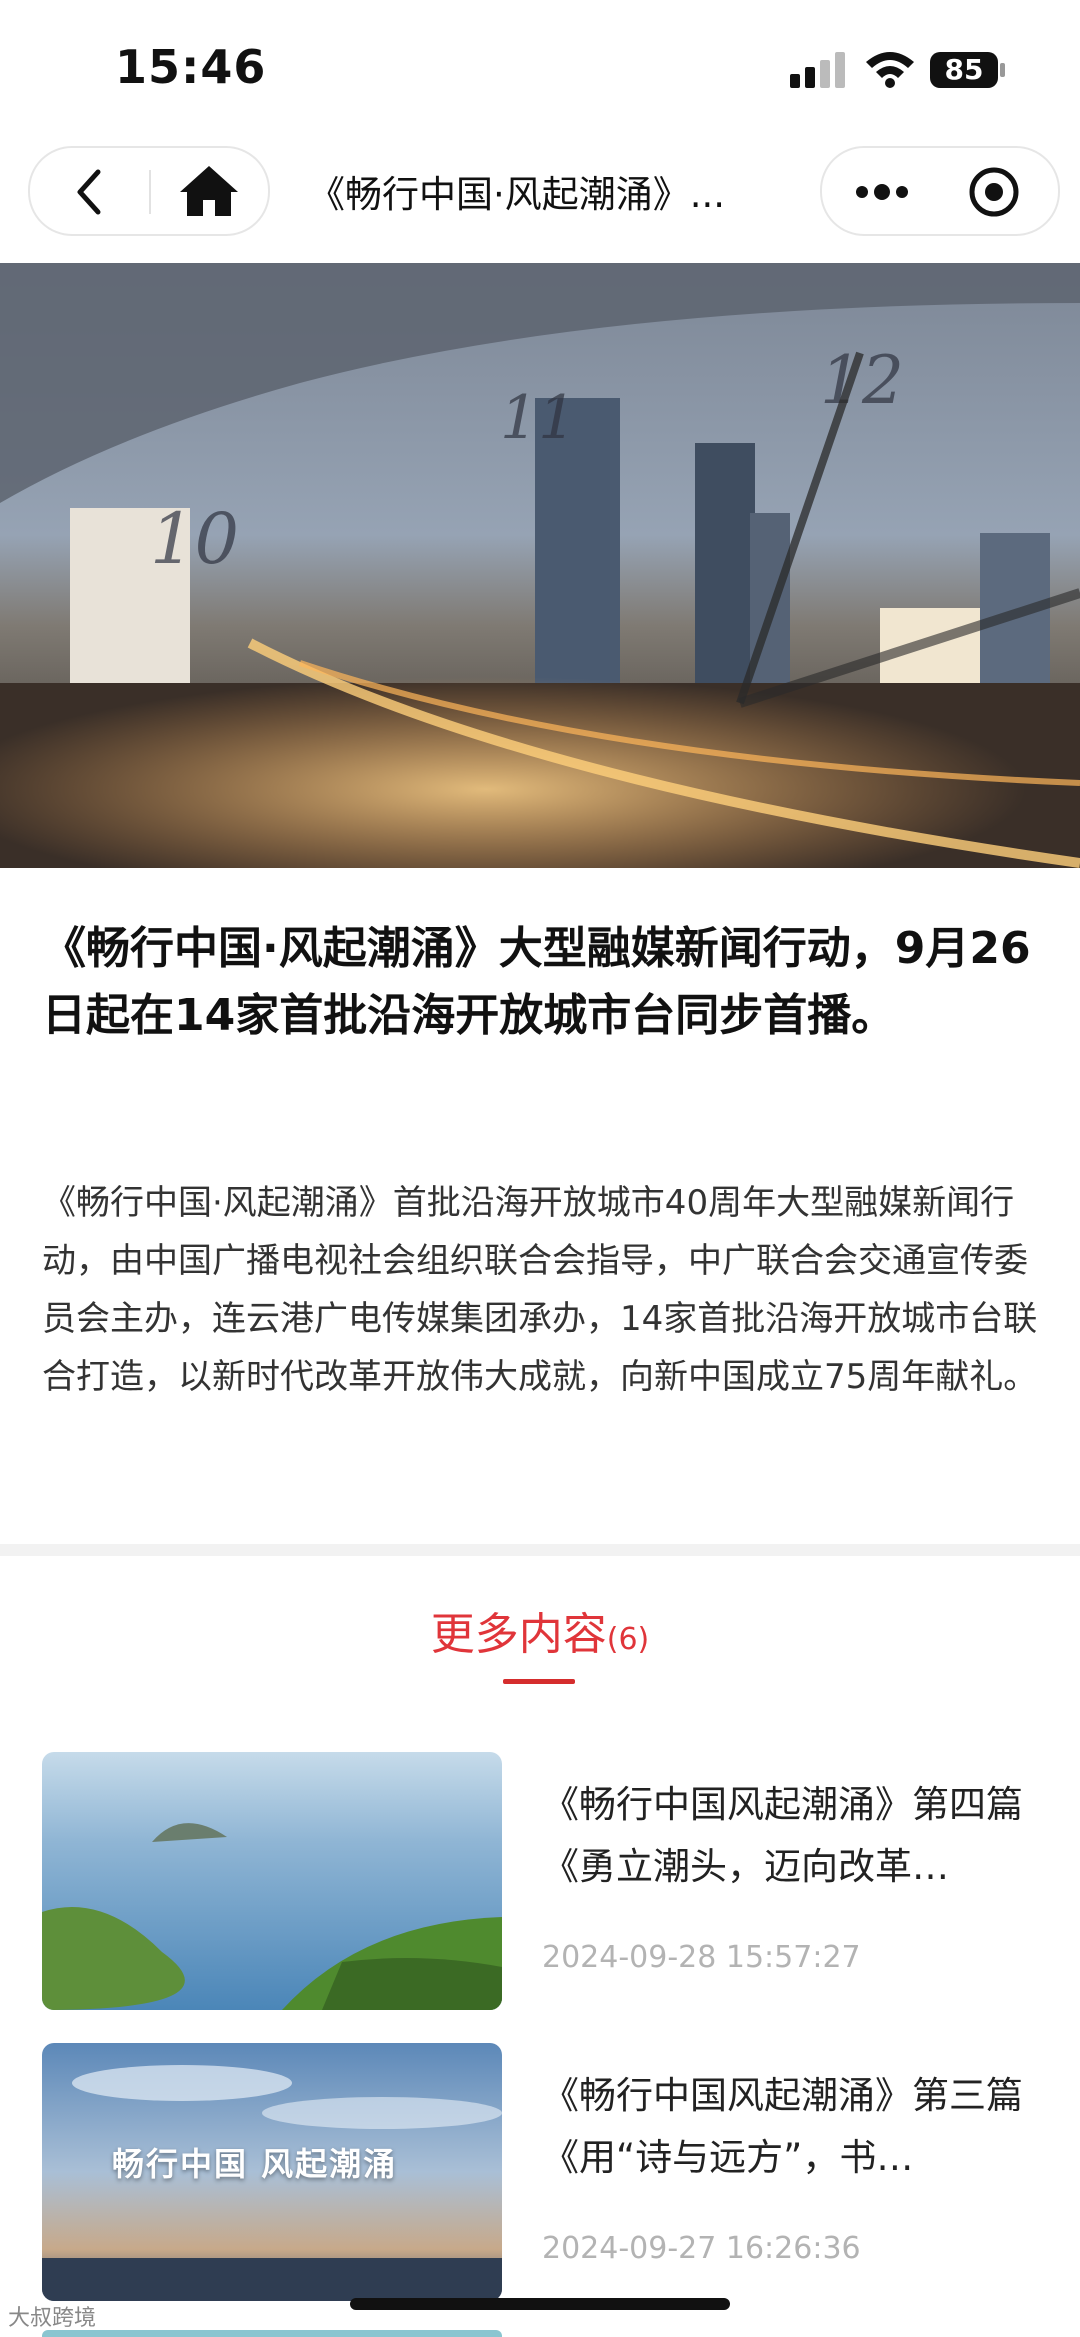 The width and height of the screenshot is (1080, 2337). I want to click on status-time: 15:46, so click(191, 67).